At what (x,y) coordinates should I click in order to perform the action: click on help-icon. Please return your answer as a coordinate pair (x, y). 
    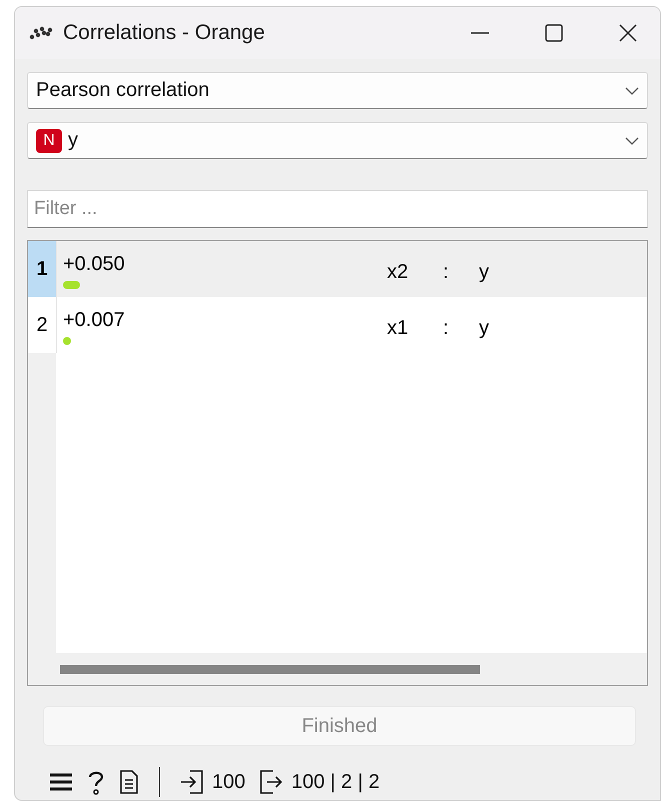
    Looking at the image, I should click on (96, 782).